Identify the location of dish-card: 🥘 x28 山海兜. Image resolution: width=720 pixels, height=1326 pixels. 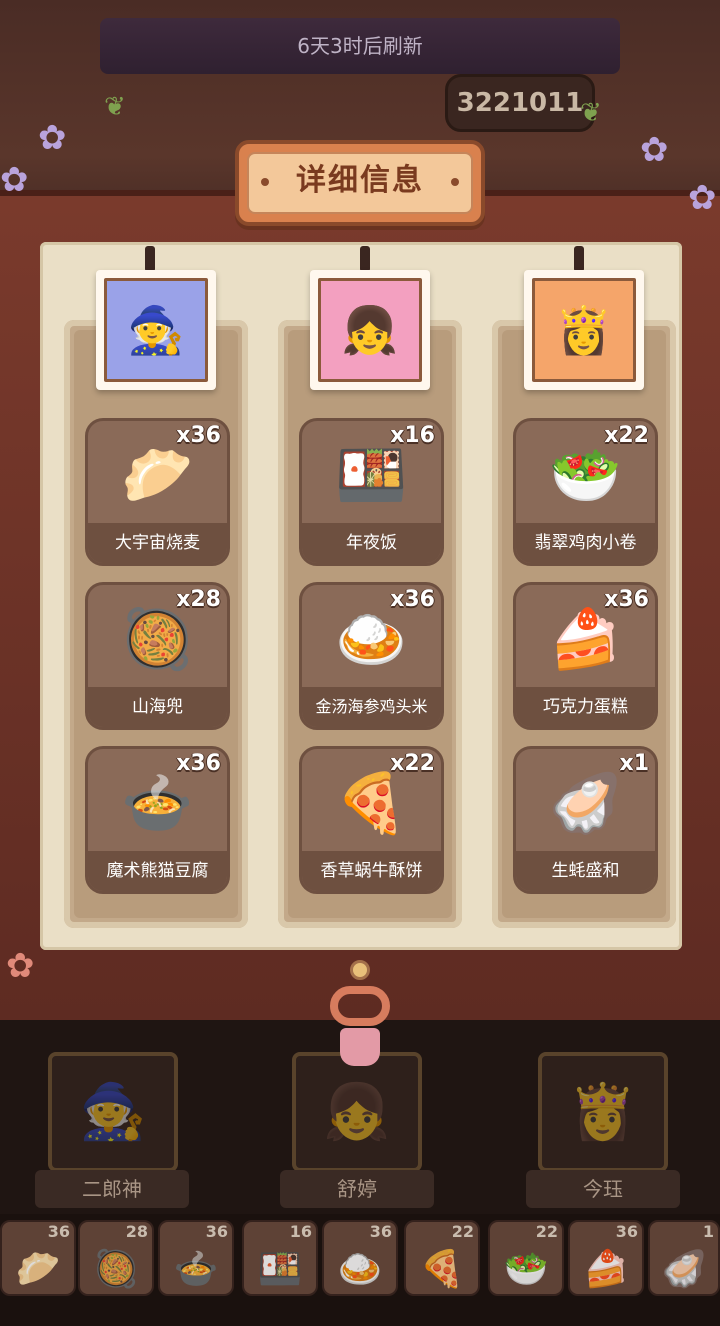
(157, 656).